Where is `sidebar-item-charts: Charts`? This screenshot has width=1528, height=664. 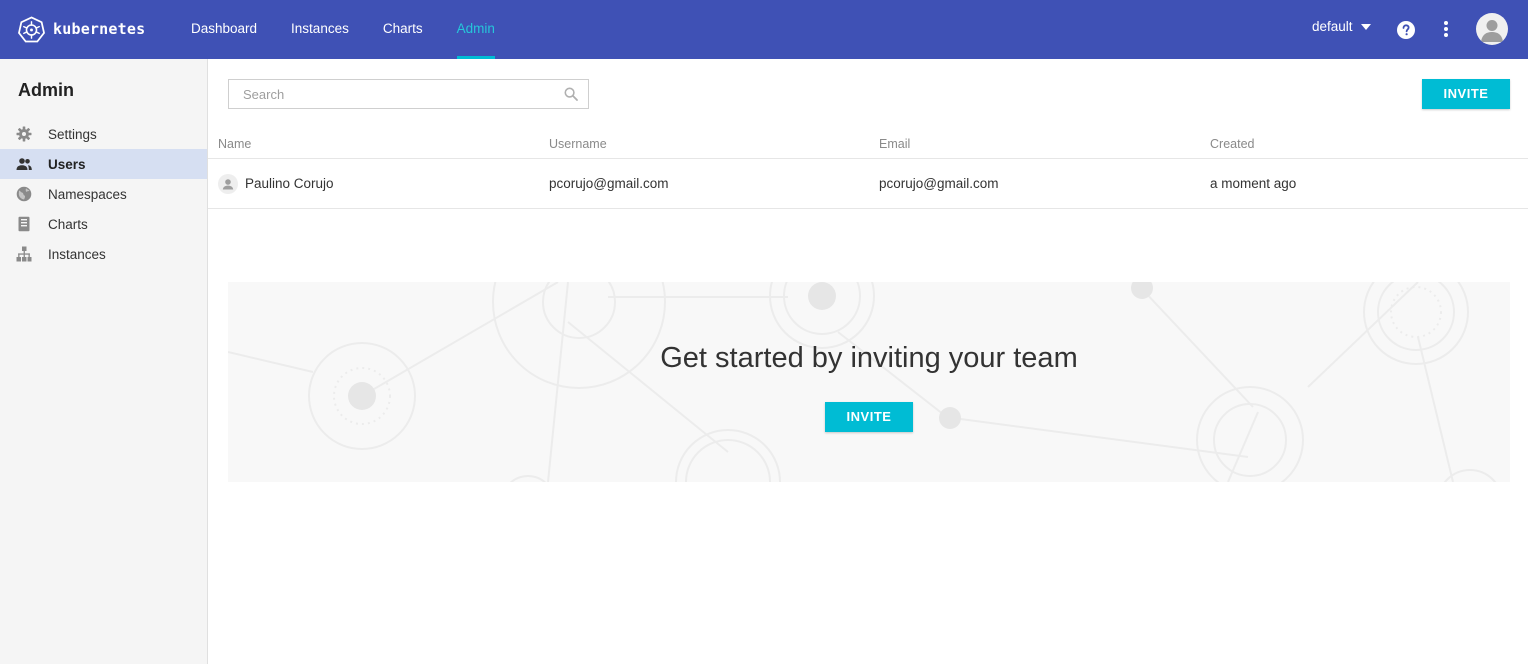
sidebar-item-charts: Charts is located at coordinates (103, 224).